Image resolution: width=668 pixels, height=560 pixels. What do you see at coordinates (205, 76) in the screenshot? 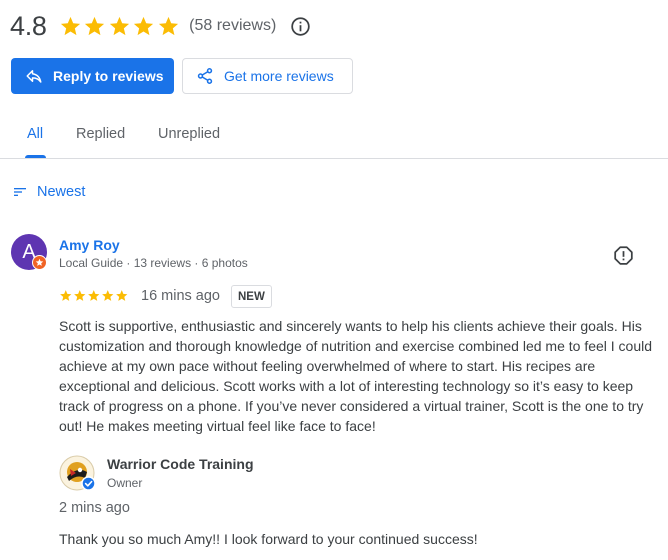
I see `share-icon` at bounding box center [205, 76].